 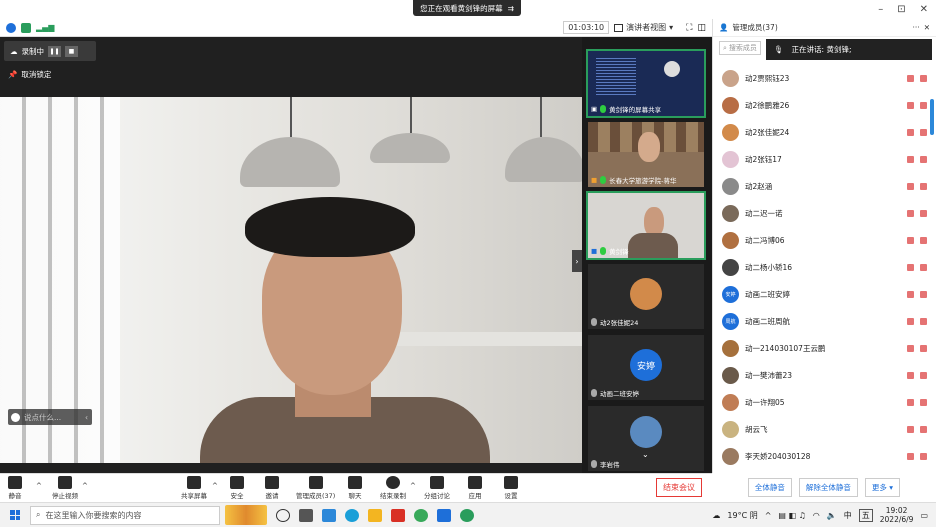 I want to click on exit-share-view-icon: ⇉, so click(x=511, y=8).